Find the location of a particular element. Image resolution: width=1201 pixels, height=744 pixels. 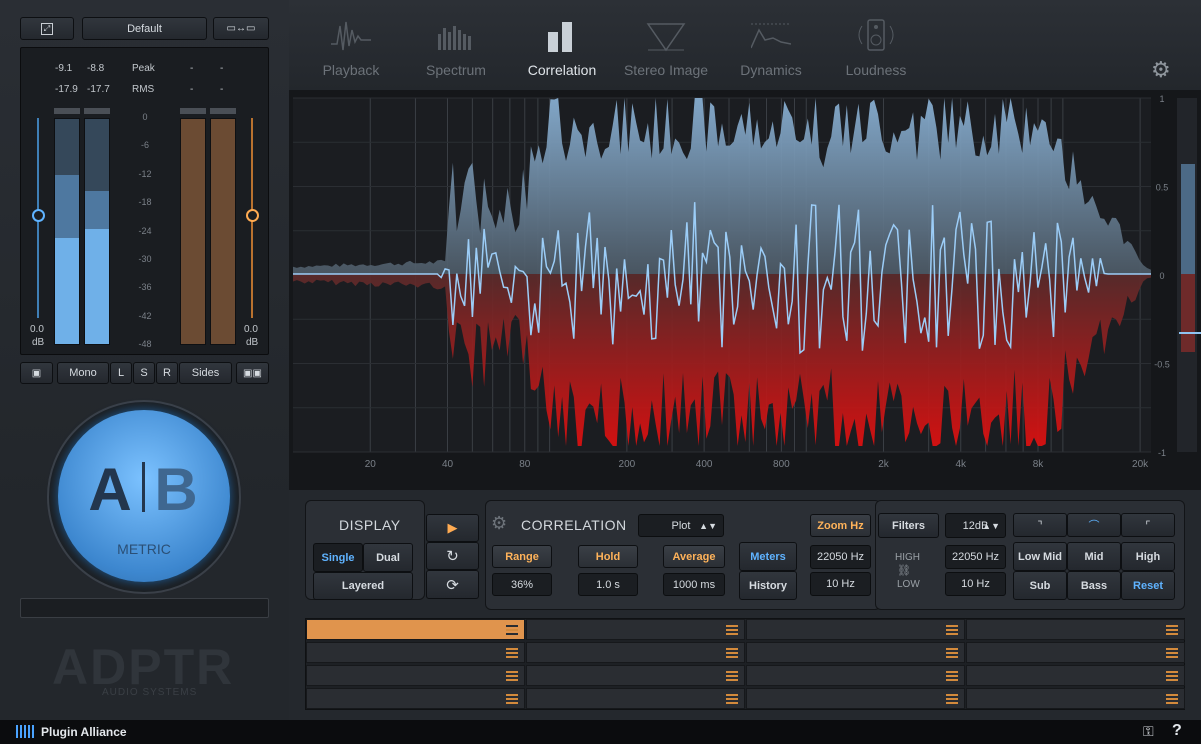

bandpass-button: ⌒ is located at coordinates (1094, 525).